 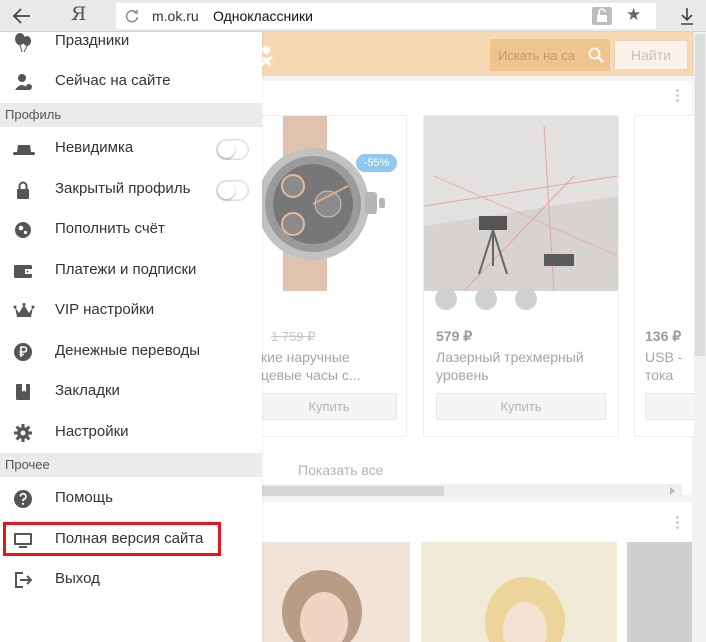 What do you see at coordinates (306, 357) in the screenshot?
I see `product-name-line1: кие наручные` at bounding box center [306, 357].